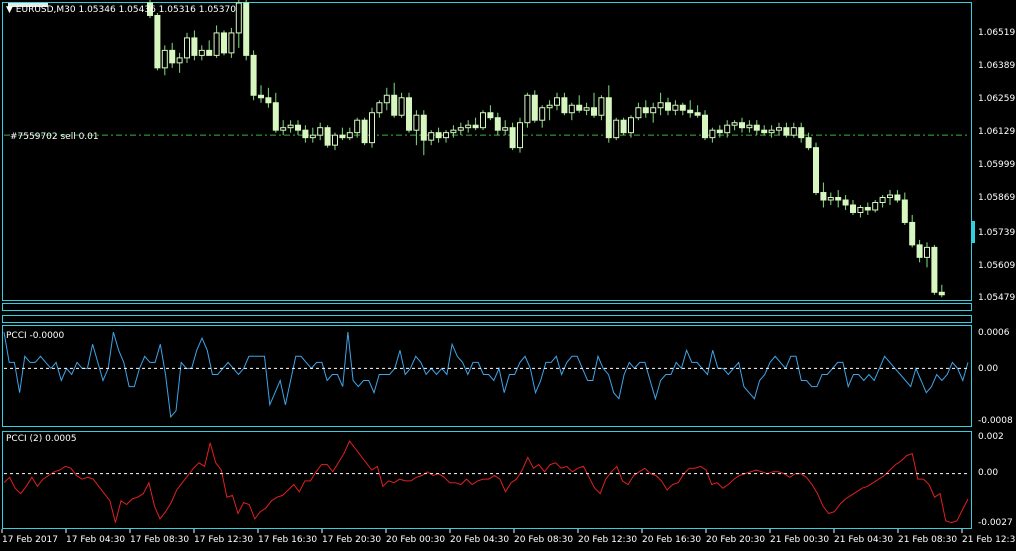  What do you see at coordinates (997, 298) in the screenshot?
I see `price-tick-label: 1.05479` at bounding box center [997, 298].